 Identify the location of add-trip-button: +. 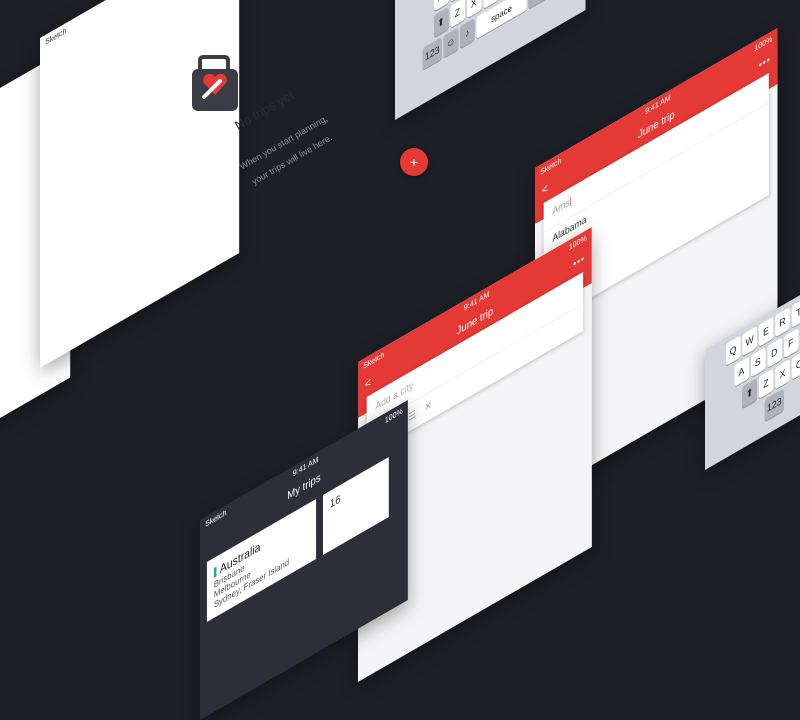
(414, 162).